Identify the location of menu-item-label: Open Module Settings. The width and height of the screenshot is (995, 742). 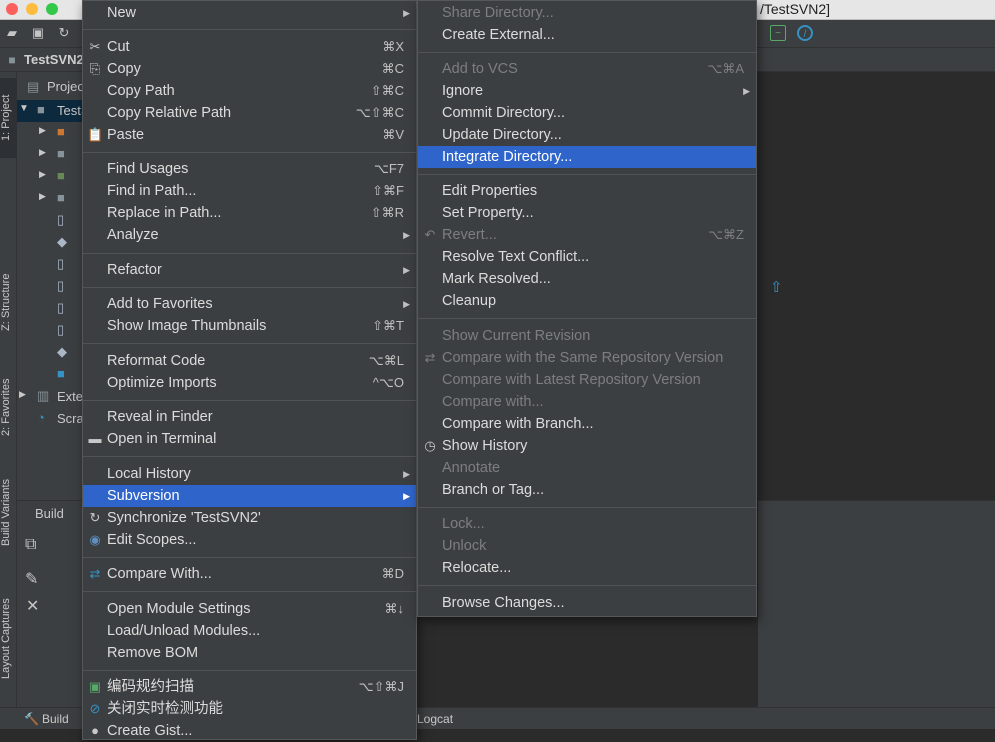
(179, 609).